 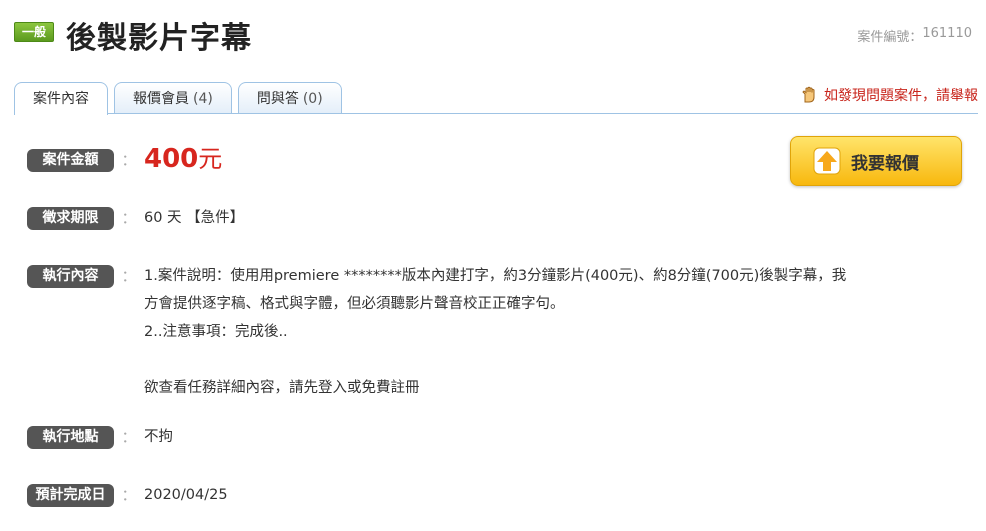 What do you see at coordinates (194, 218) in the screenshot?
I see `deadline-value: 60 天 【急件】` at bounding box center [194, 218].